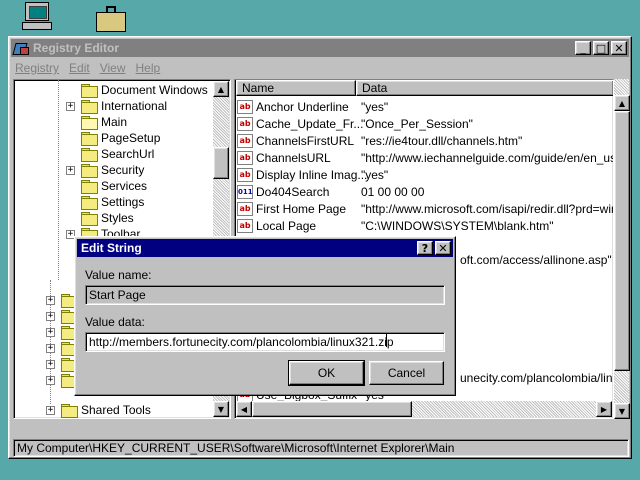 This screenshot has height=480, width=640. Describe the element at coordinates (37, 68) in the screenshot. I see `menu-registry: Registry` at that location.